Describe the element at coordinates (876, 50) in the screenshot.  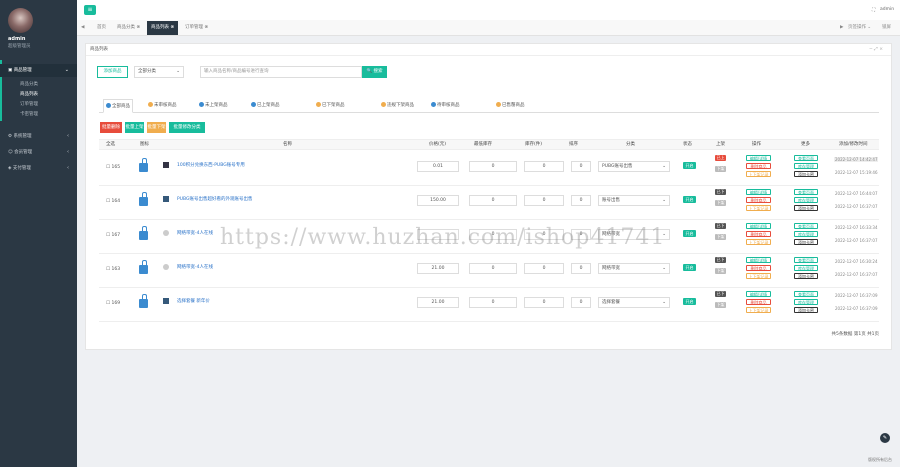
I see `panel-controls: − ⤢ ×` at that location.